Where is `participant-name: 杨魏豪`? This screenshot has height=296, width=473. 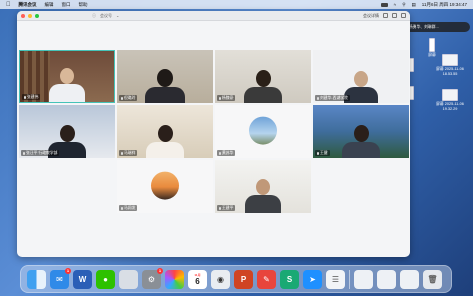
participant-name: 杨魏豪 is located at coordinates (226, 98).